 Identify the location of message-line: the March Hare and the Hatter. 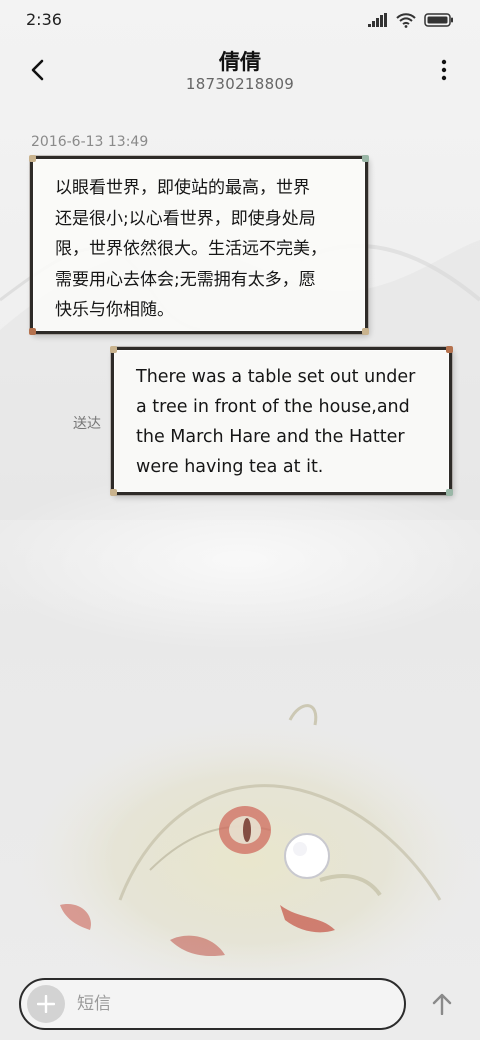
(270, 437).